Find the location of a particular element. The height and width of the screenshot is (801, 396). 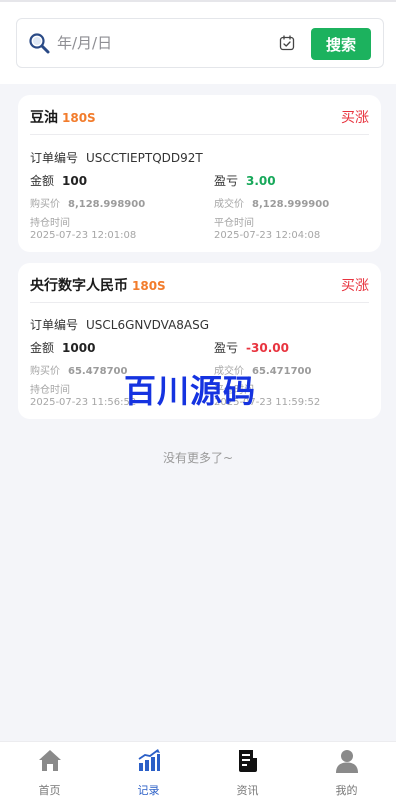

order-card-header: 央行数字人民币 180S 买涨 is located at coordinates (199, 283).